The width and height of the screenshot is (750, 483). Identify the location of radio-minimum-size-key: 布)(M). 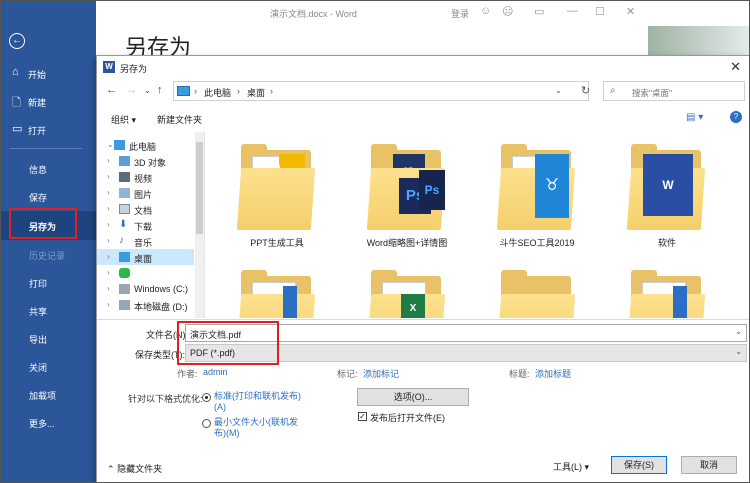
(227, 433).